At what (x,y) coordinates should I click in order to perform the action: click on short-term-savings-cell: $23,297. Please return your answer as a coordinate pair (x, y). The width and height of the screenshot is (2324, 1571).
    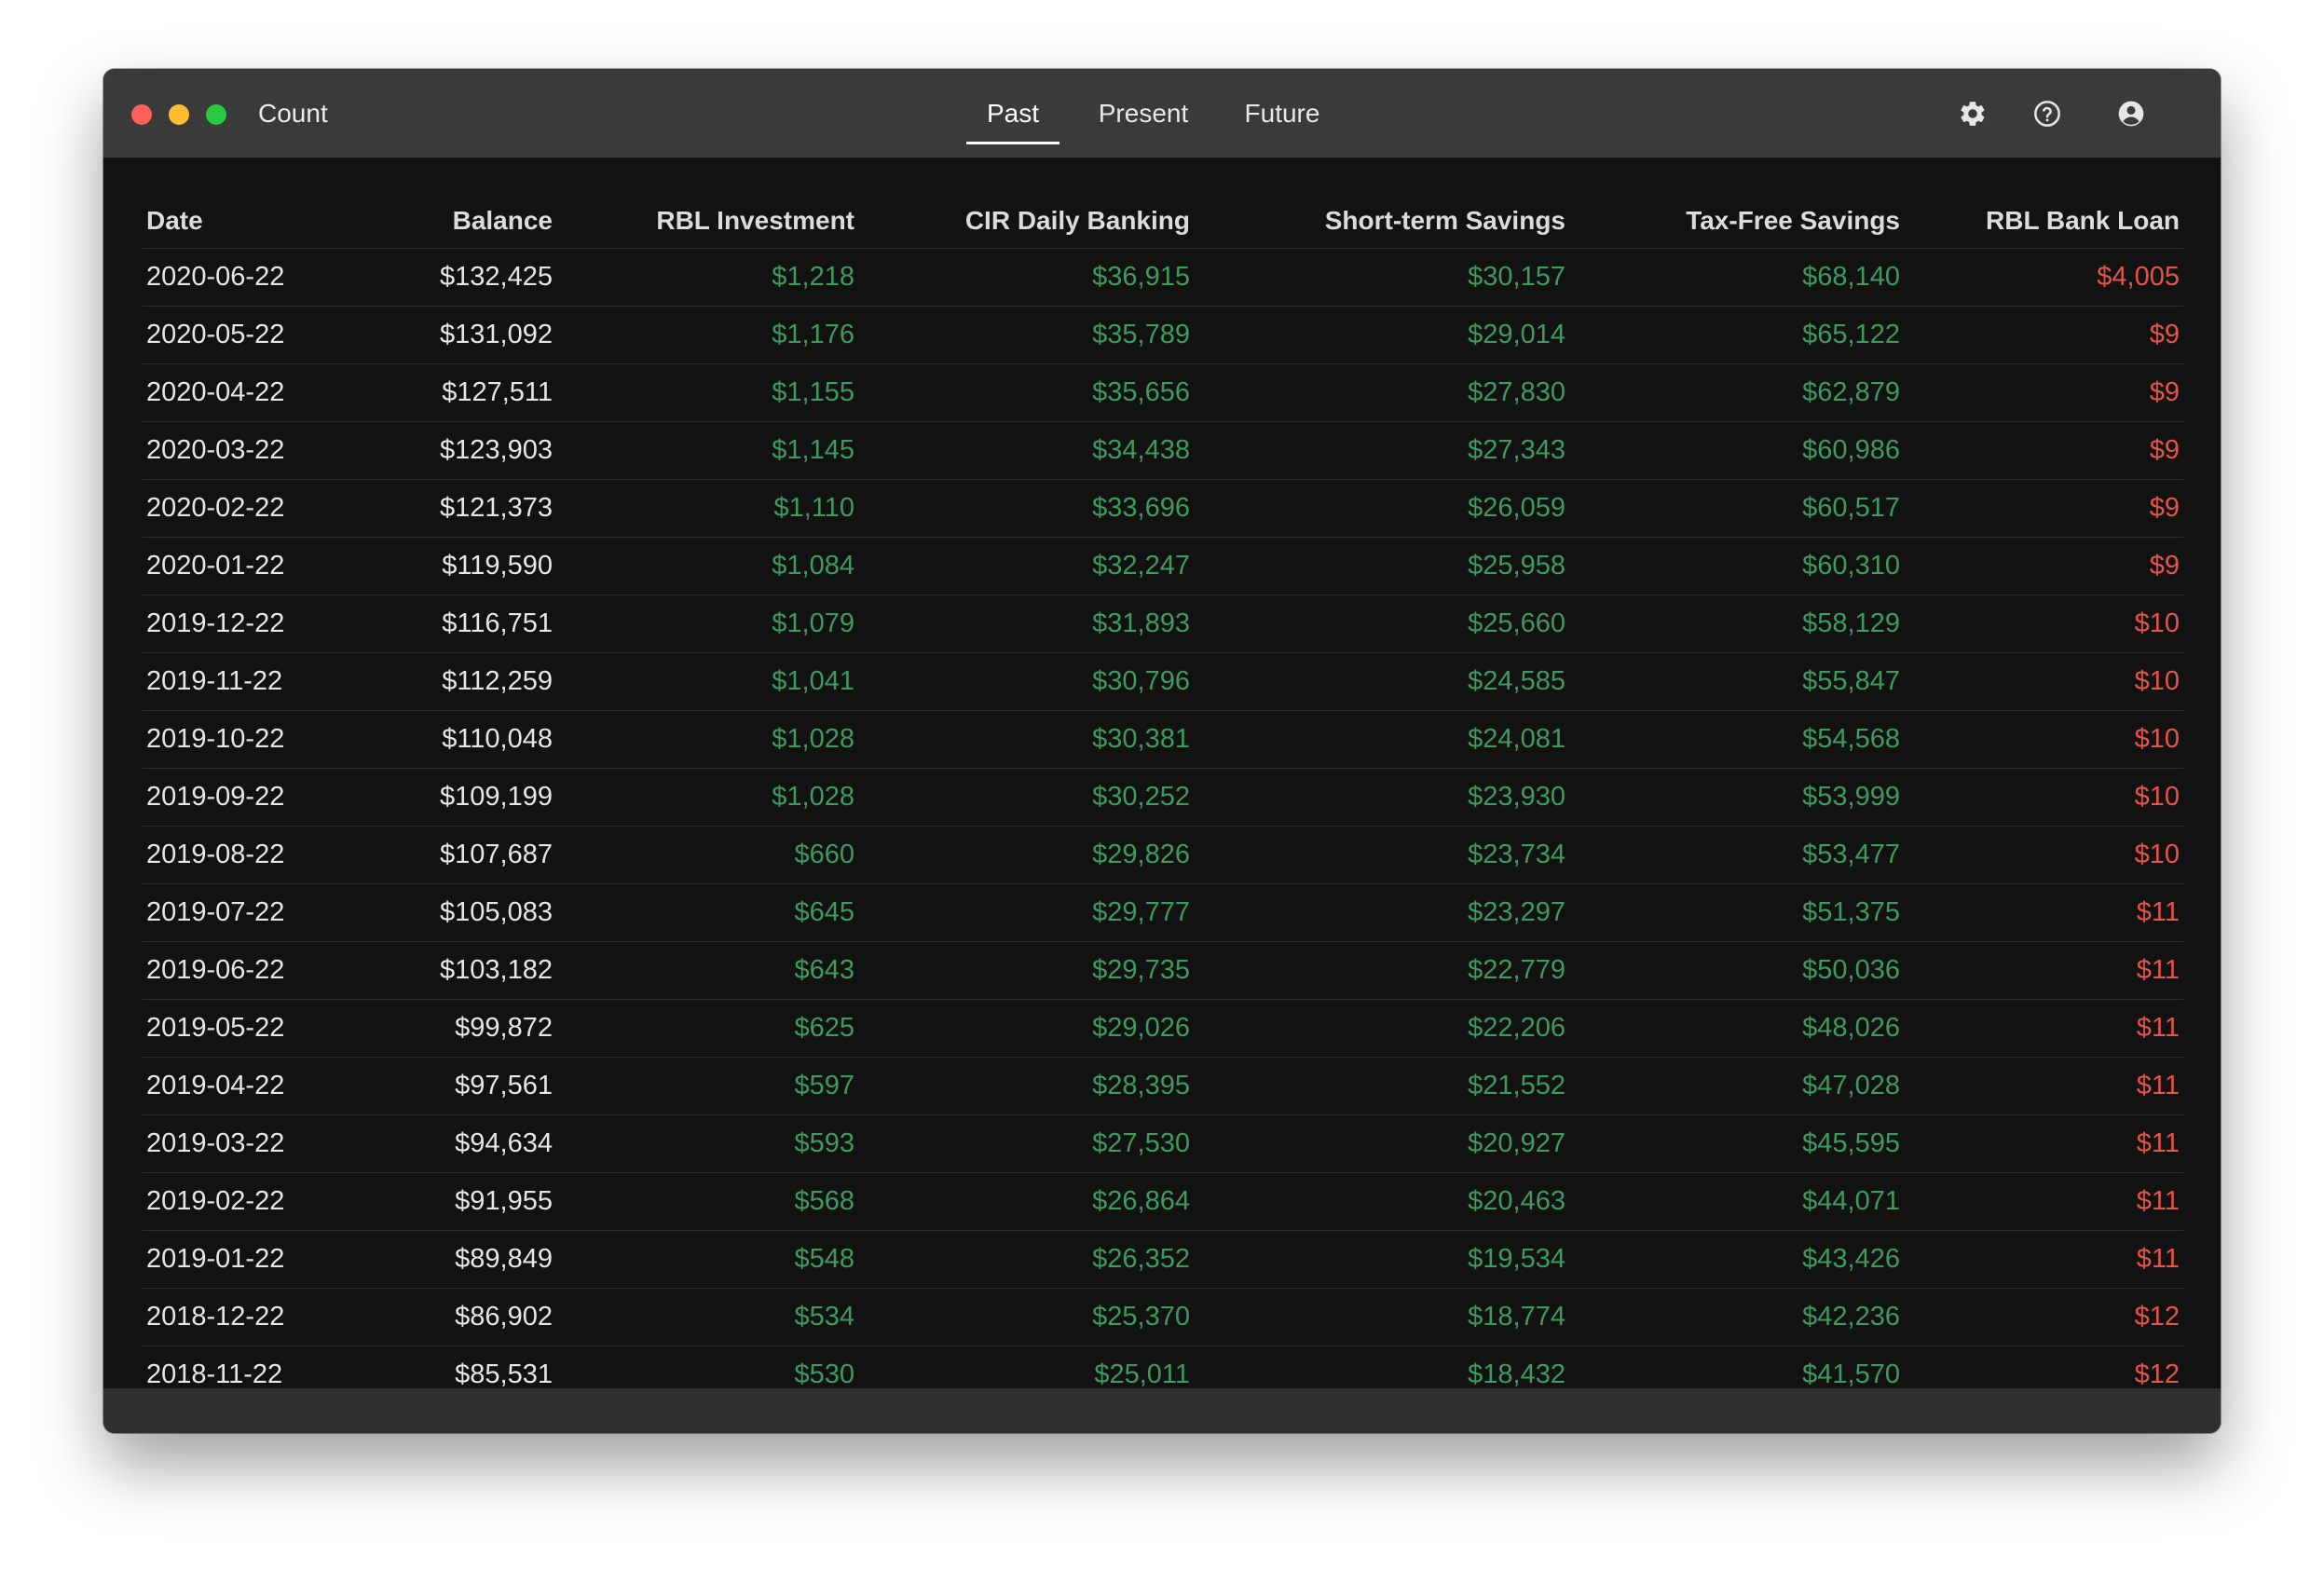
    Looking at the image, I should click on (1381, 912).